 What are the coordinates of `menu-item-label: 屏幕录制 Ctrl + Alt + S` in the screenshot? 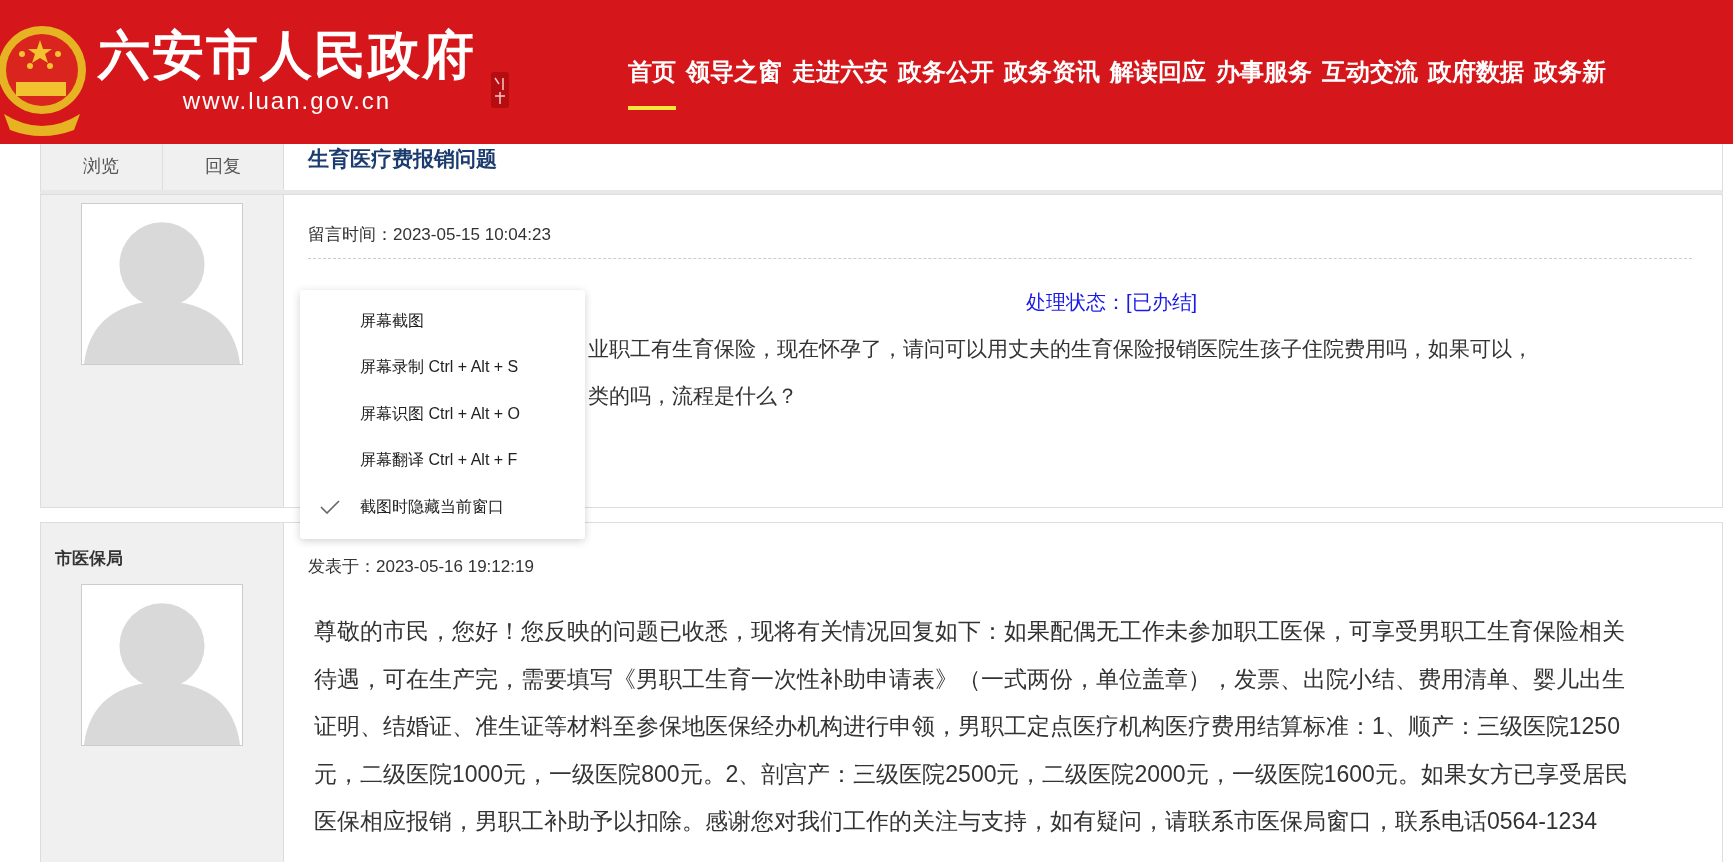 It's located at (439, 367).